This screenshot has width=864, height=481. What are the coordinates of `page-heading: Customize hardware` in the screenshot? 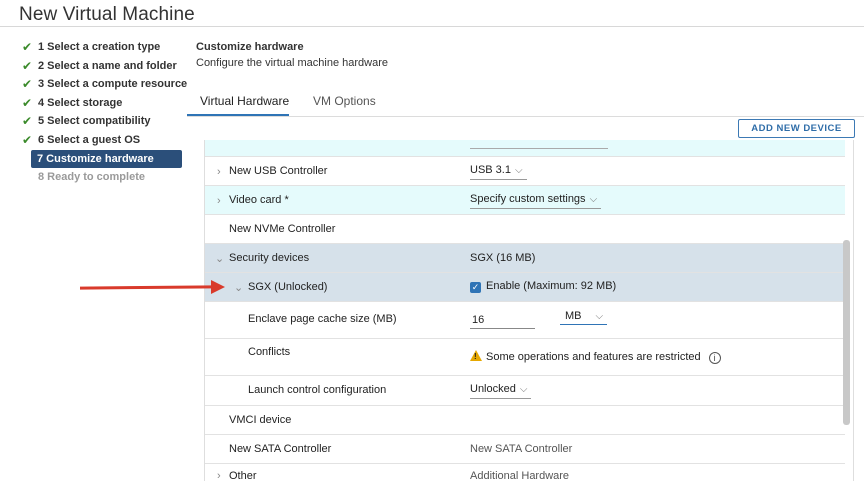 It's located at (250, 47).